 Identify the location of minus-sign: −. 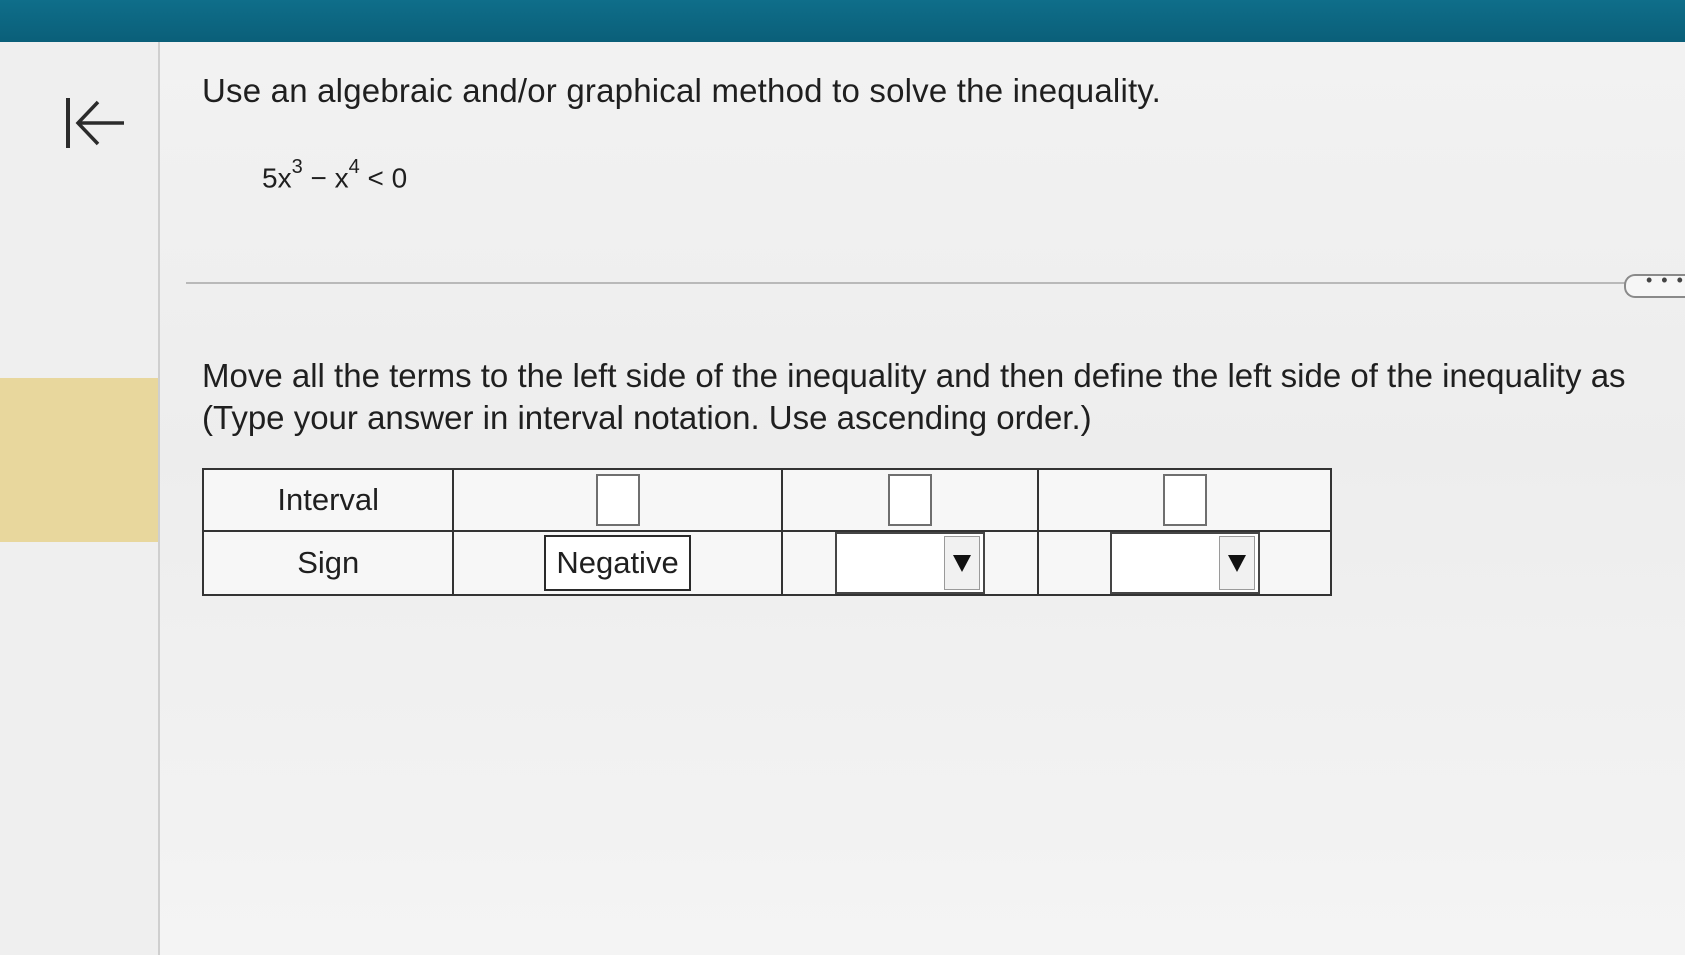
(318, 178).